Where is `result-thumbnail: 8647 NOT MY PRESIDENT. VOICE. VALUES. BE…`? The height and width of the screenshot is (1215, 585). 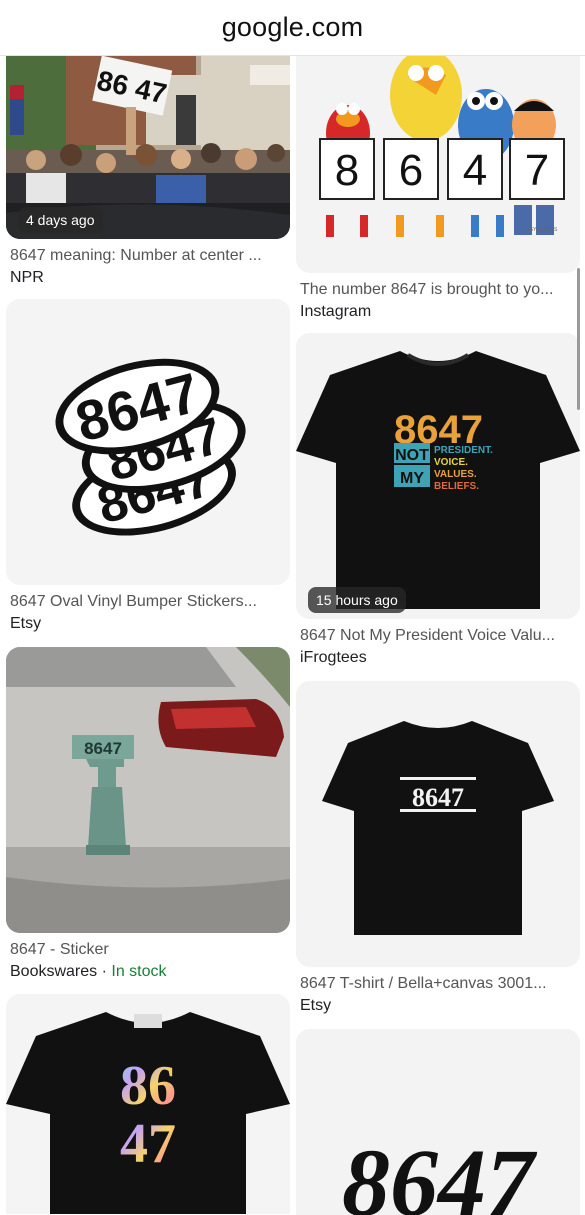 result-thumbnail: 8647 NOT MY PRESIDENT. VOICE. VALUES. BE… is located at coordinates (438, 476).